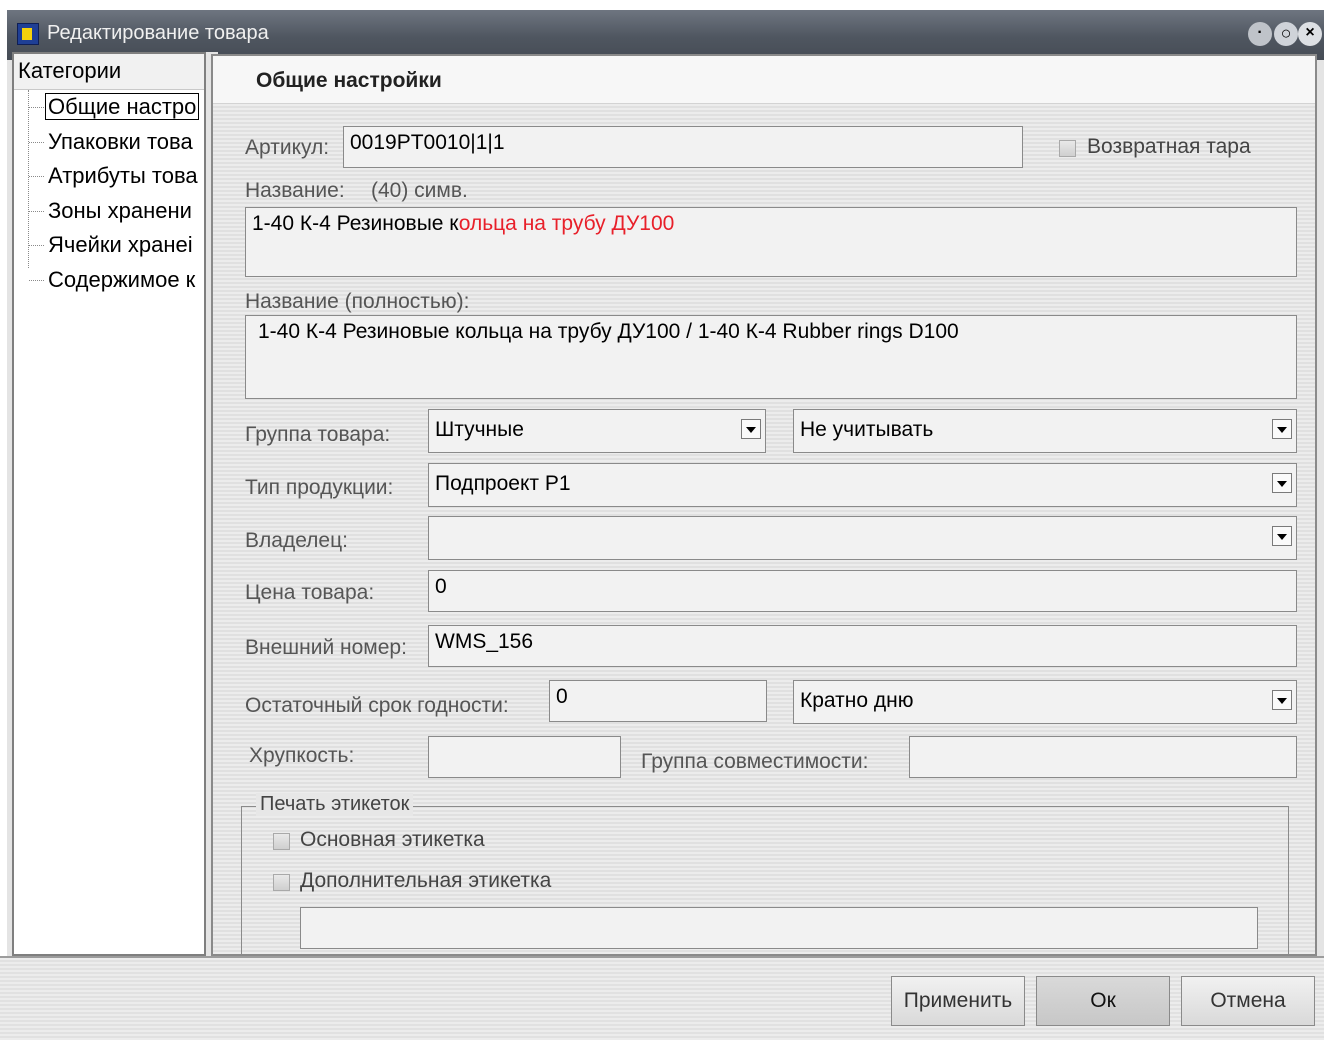  I want to click on tree-item-zones: Зоны хранени, so click(109, 211).